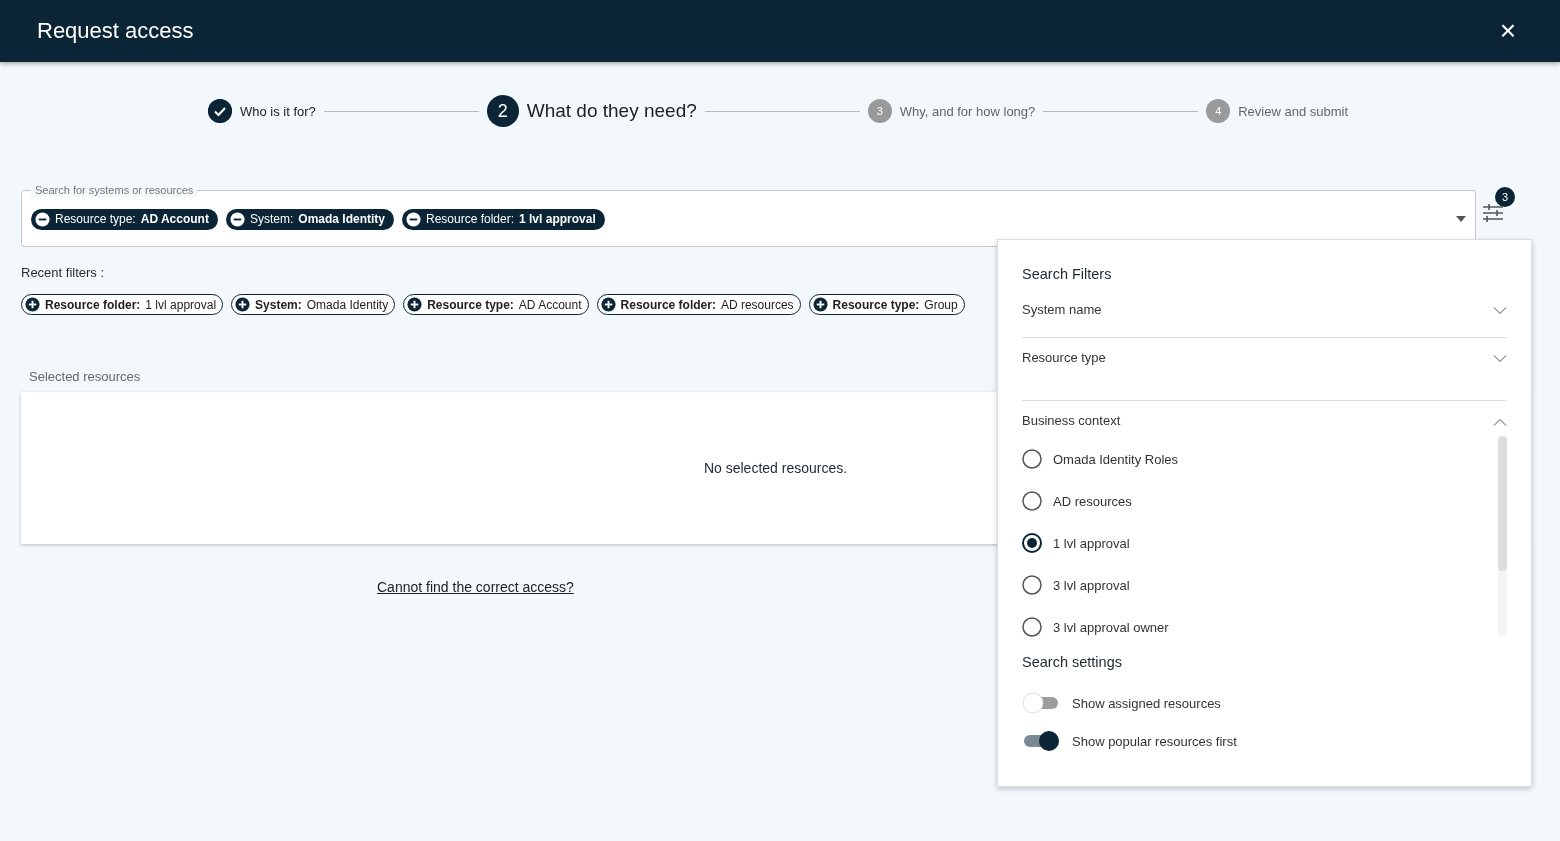 The image size is (1560, 841). Describe the element at coordinates (63, 272) in the screenshot. I see `recent-filters-label: Recent filters :` at that location.